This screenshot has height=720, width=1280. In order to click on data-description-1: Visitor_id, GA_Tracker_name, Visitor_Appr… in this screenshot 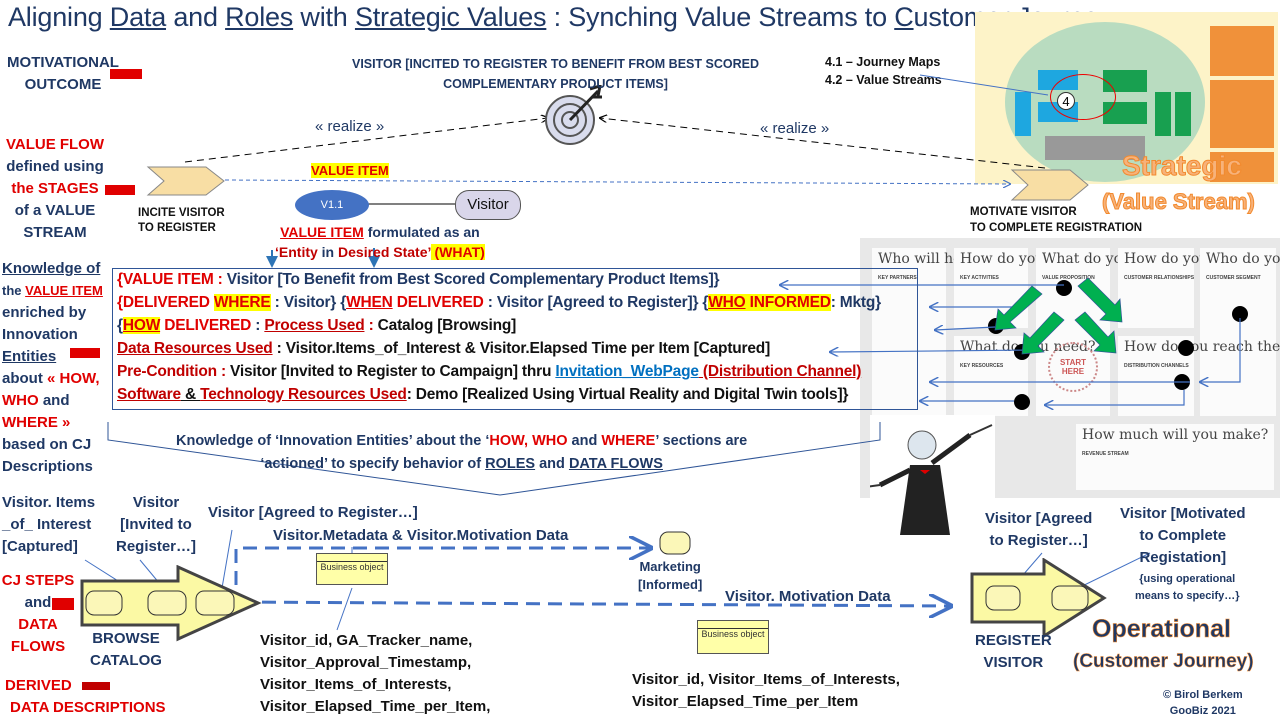, I will do `click(375, 674)`.